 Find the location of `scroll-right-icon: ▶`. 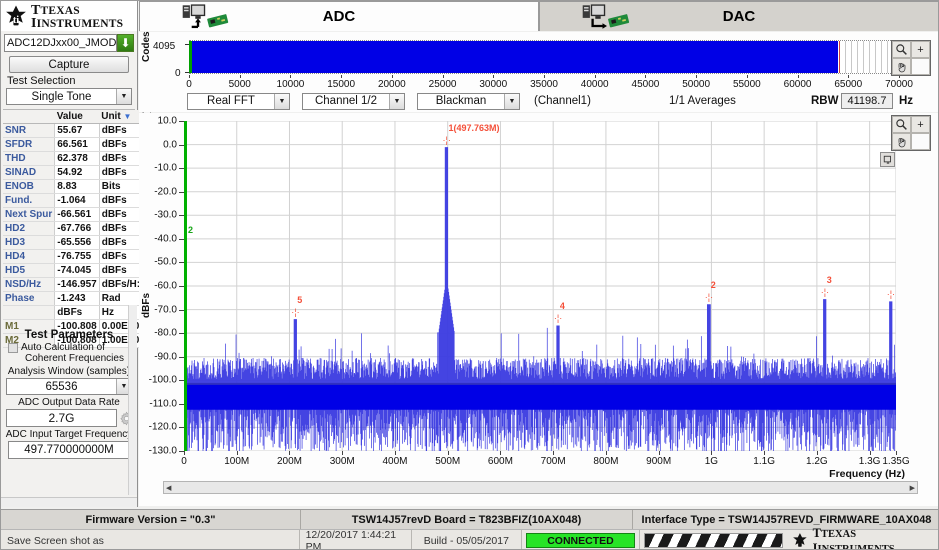

scroll-right-icon: ▶ is located at coordinates (912, 488).